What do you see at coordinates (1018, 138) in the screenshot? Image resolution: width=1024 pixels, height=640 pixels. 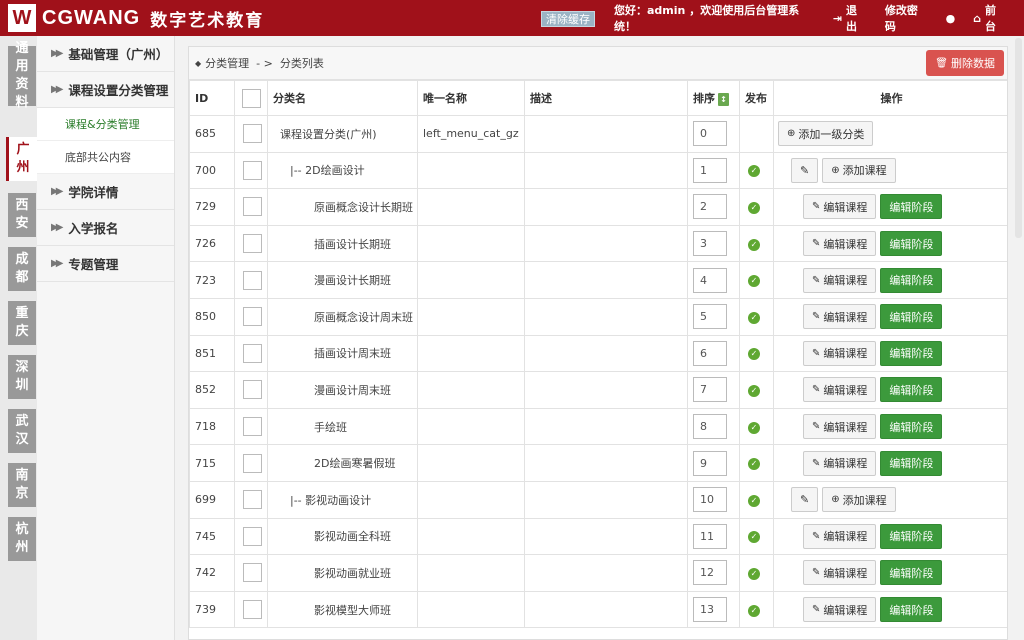 I see `scrollbar-thumb` at bounding box center [1018, 138].